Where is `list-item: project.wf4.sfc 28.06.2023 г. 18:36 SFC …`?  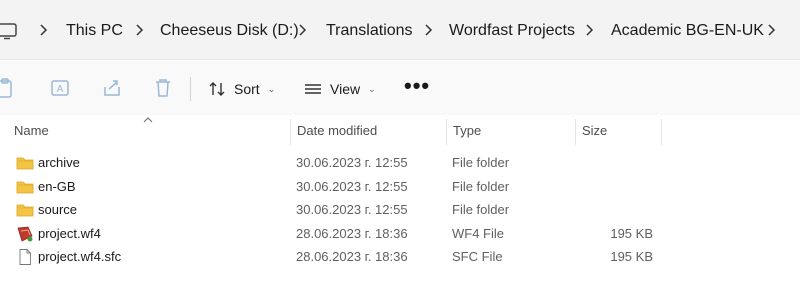 list-item: project.wf4.sfc 28.06.2023 г. 18:36 SFC … is located at coordinates (400, 257).